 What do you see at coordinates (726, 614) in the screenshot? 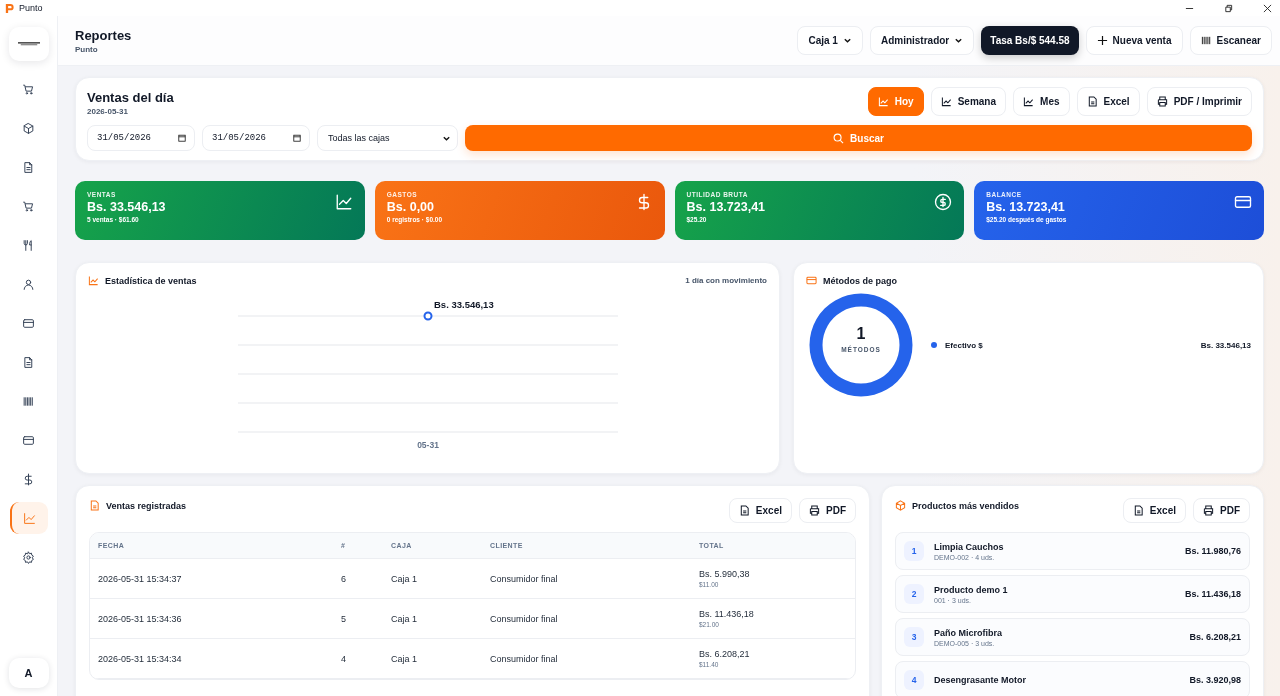
I see `table-cell: Bs. 11.436,18` at bounding box center [726, 614].